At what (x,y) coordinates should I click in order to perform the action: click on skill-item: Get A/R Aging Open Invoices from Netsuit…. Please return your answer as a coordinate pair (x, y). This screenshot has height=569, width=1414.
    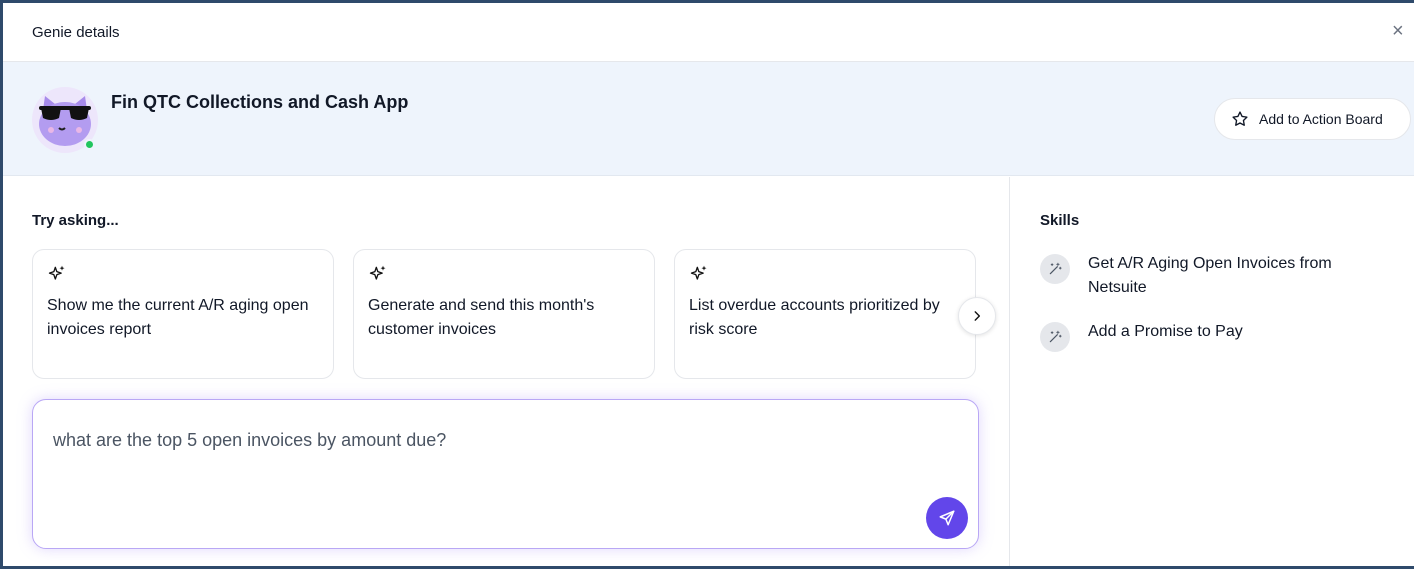
    Looking at the image, I should click on (1214, 276).